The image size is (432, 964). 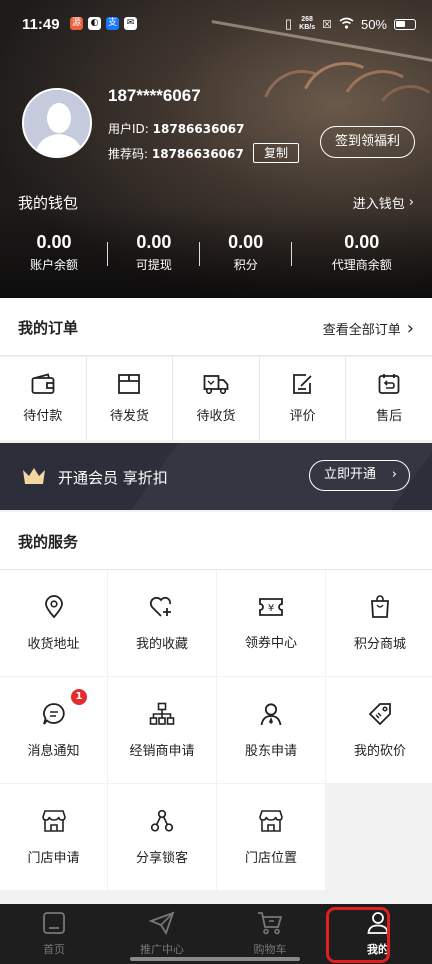 I want to click on net-speed: 268, so click(x=307, y=19).